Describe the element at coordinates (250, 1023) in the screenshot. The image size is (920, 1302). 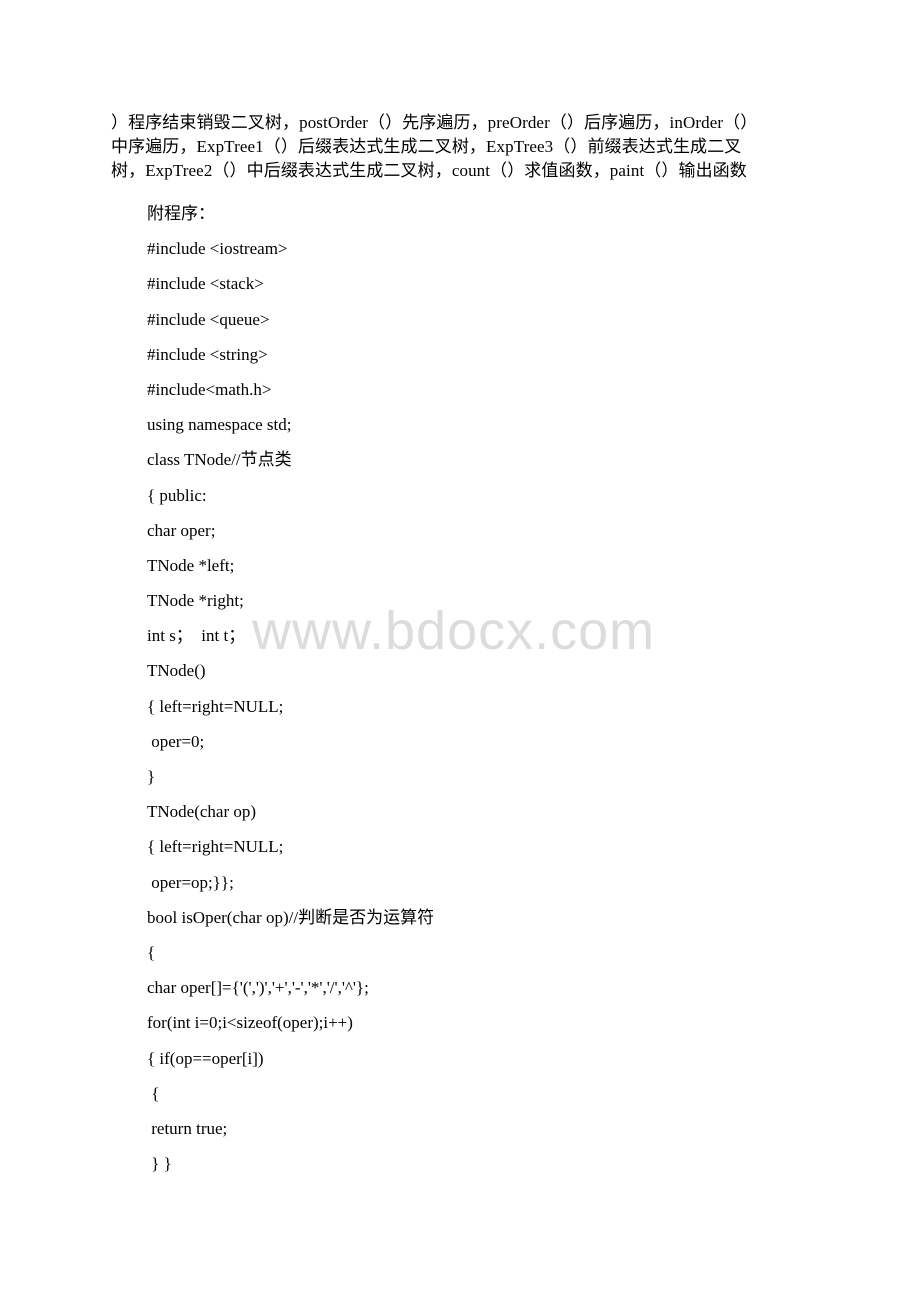
I see `code-line: for(int i=0;i<sizeof(oper);i++)` at that location.